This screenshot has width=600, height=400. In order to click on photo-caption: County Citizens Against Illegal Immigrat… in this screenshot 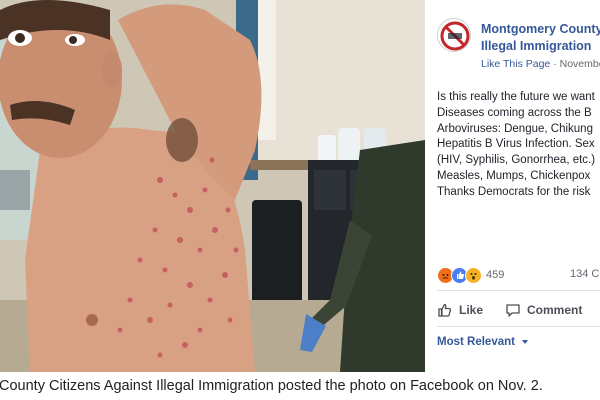, I will do `click(271, 386)`.